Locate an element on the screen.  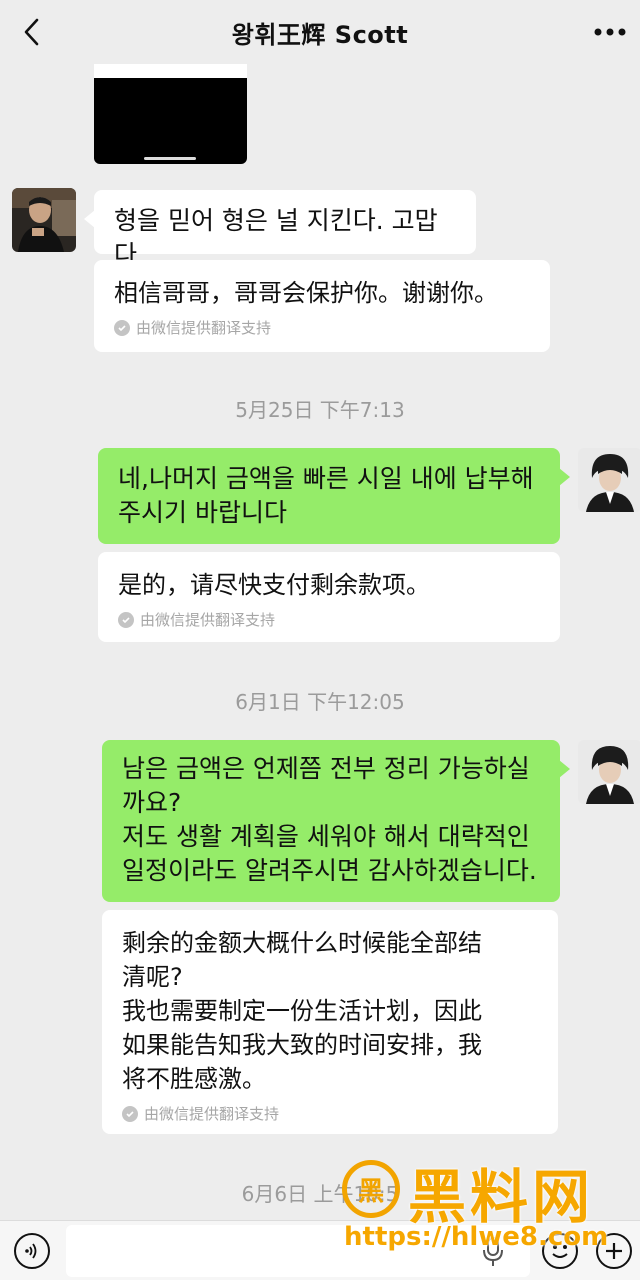
more-button is located at coordinates (610, 32).